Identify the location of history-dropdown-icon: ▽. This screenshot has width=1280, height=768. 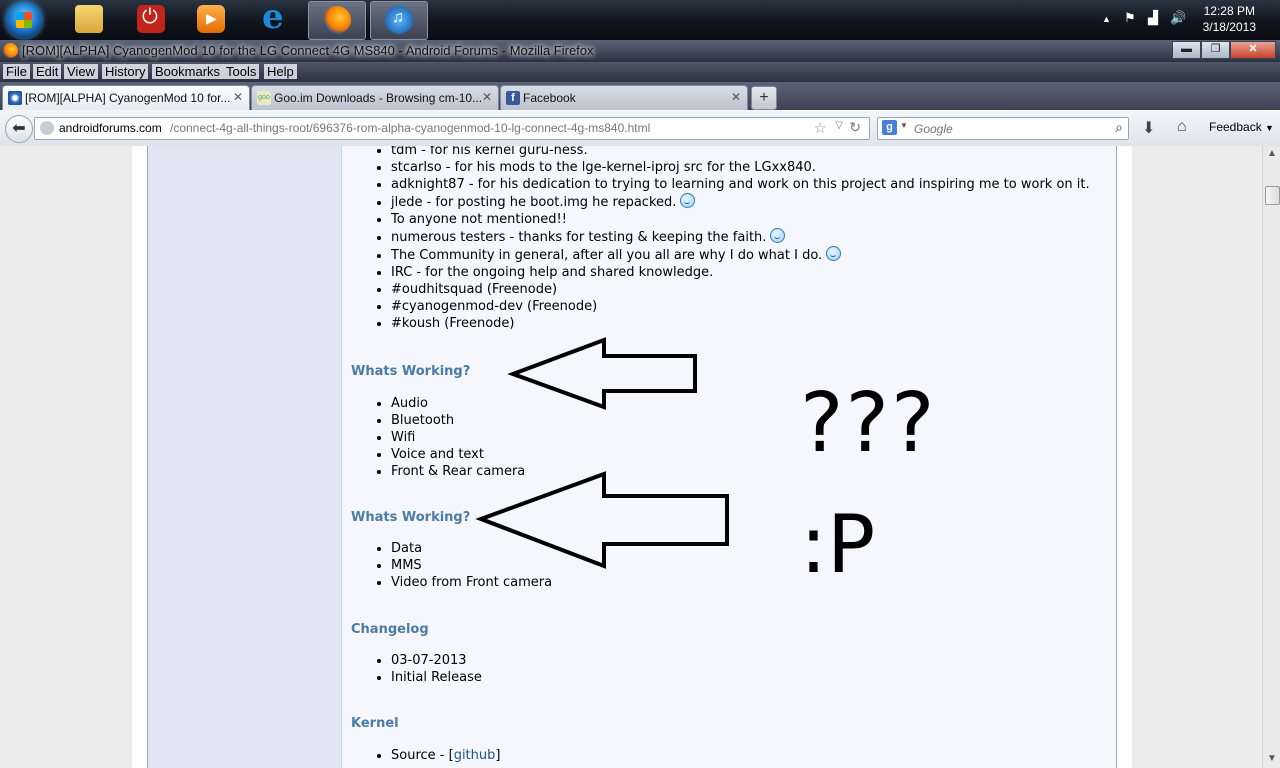
(839, 125).